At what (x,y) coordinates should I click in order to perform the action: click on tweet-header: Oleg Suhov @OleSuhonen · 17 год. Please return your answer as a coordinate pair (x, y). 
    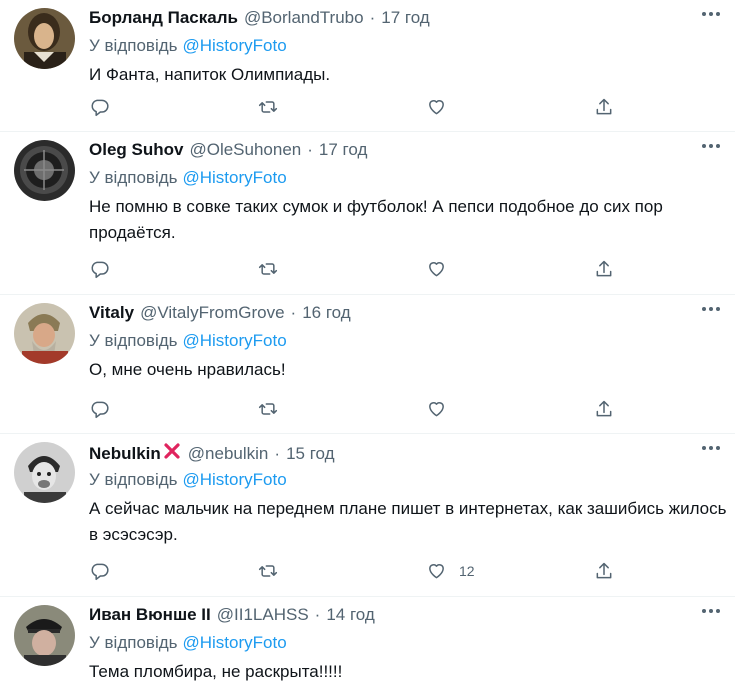
    Looking at the image, I should click on (228, 150).